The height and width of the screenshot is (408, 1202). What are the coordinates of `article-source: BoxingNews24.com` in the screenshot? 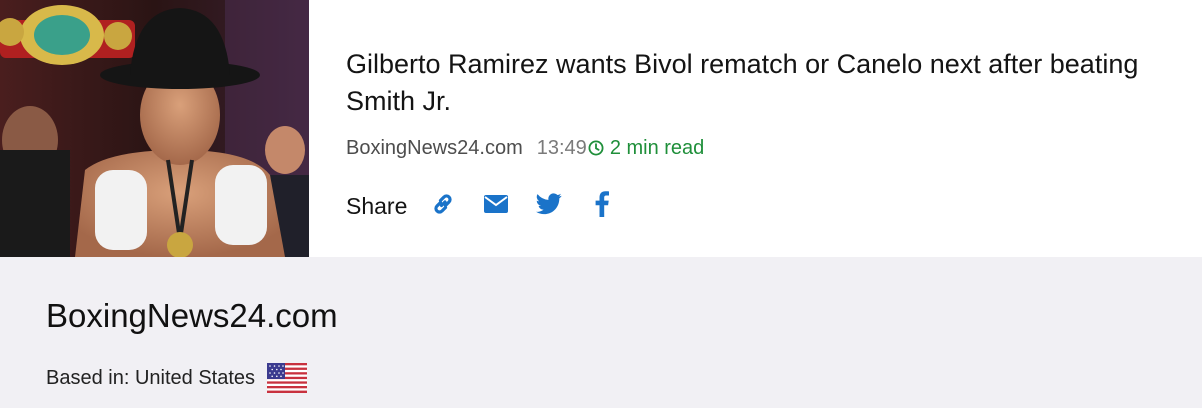 It's located at (434, 148).